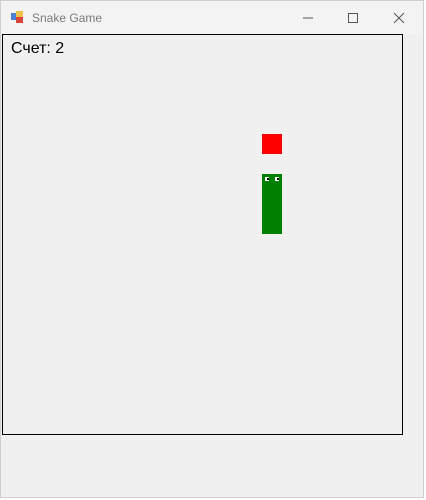  Describe the element at coordinates (277, 179) in the screenshot. I see `snake-eye-right` at that location.